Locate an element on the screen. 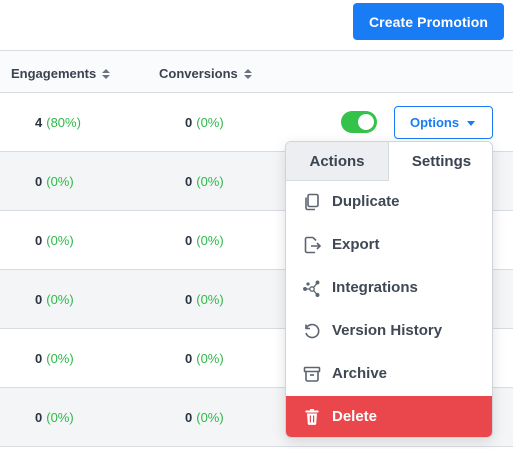 The image size is (513, 449). trash-icon is located at coordinates (312, 417).